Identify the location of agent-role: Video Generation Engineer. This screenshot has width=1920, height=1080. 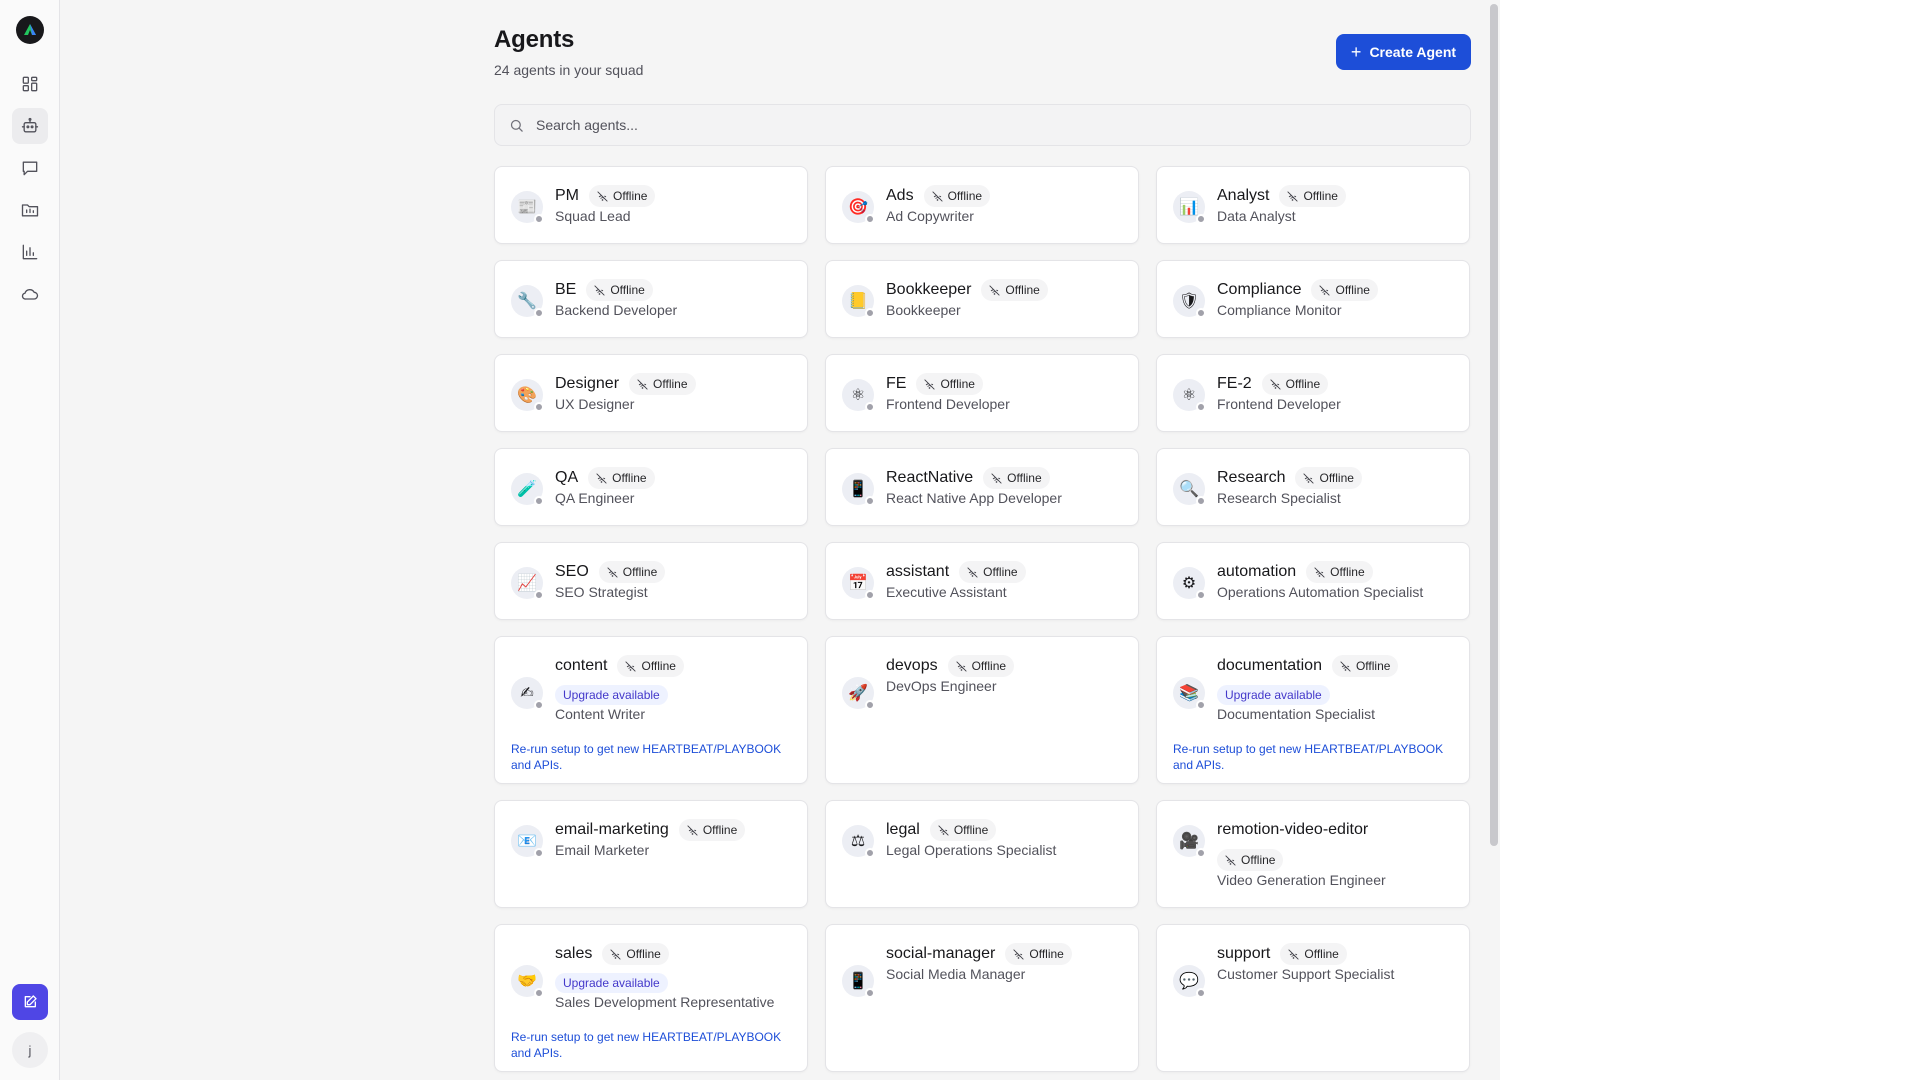
(1301, 880).